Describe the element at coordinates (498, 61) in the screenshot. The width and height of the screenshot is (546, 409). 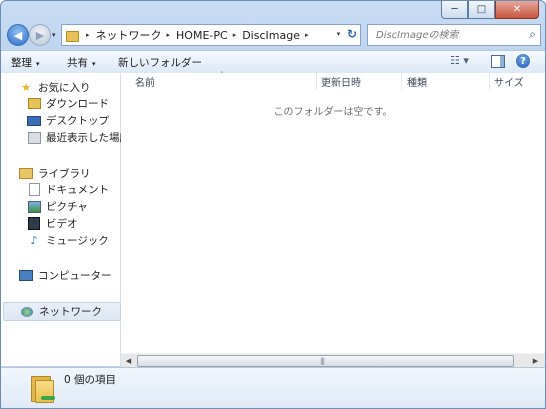
I see `preview-pane-icon` at that location.